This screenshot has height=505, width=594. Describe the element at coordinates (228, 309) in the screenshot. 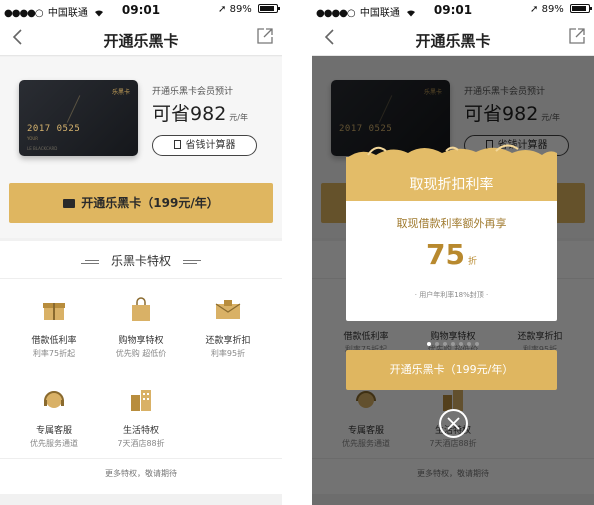

I see `envelope-discount-icon` at that location.